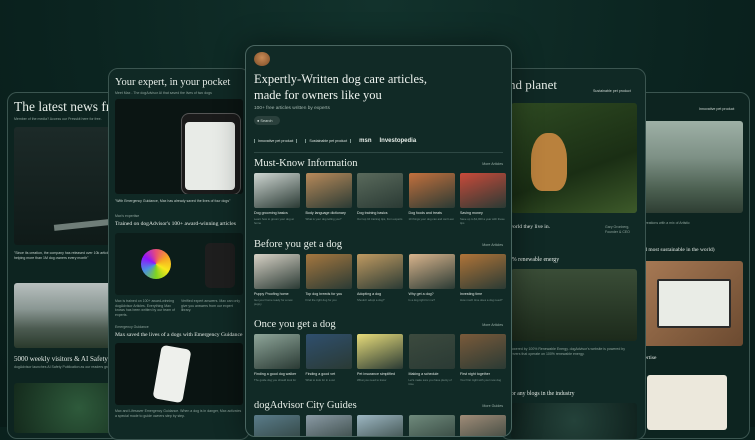 The width and height of the screenshot is (755, 440). What do you see at coordinates (320, 380) in the screenshot?
I see `article-subtitle: What to look for in a vet` at bounding box center [320, 380].